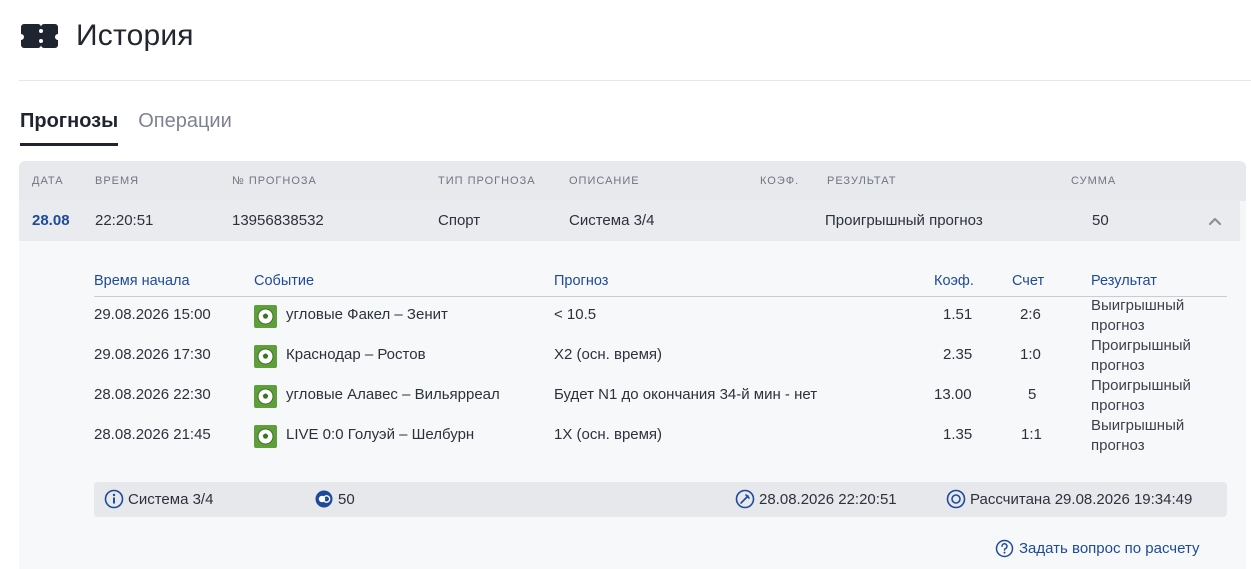 The width and height of the screenshot is (1251, 569). What do you see at coordinates (1124, 281) in the screenshot?
I see `details-header-result: Результат` at bounding box center [1124, 281].